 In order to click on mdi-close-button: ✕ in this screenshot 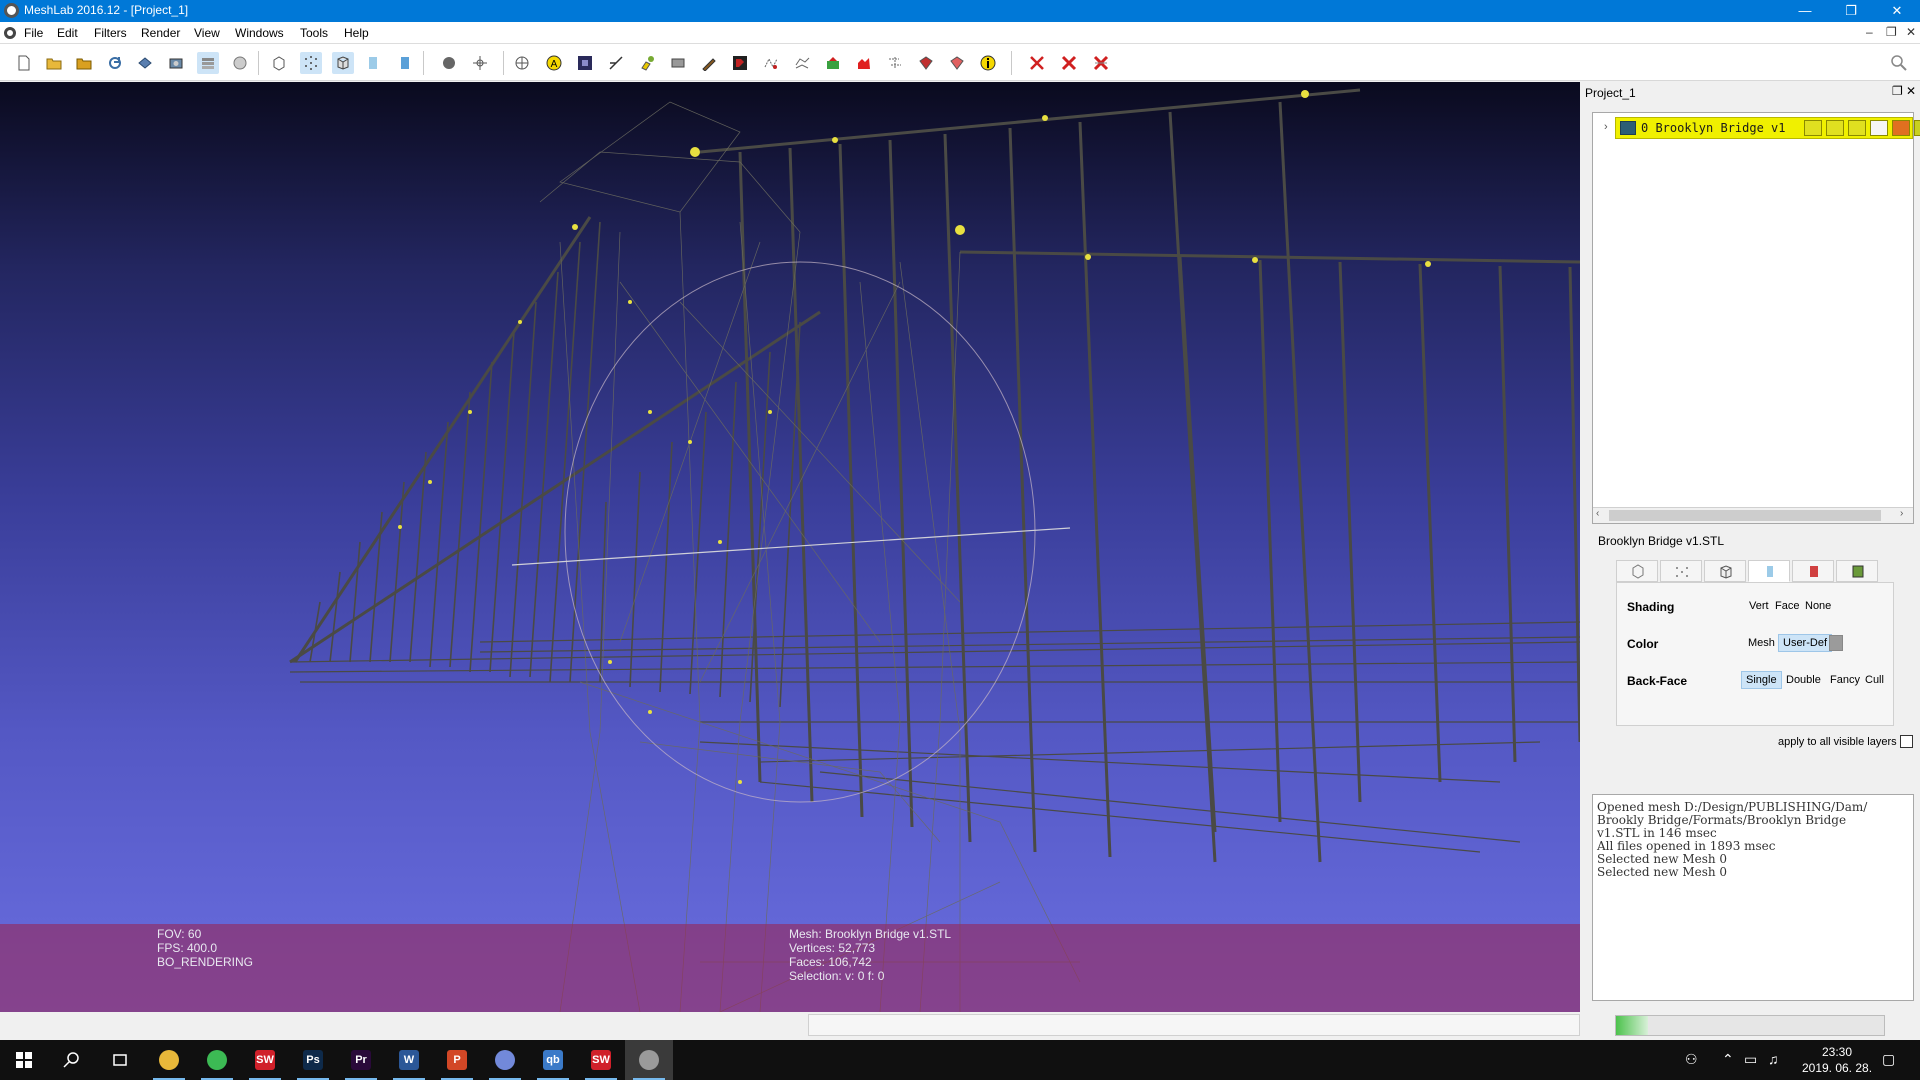, I will do `click(1911, 32)`.